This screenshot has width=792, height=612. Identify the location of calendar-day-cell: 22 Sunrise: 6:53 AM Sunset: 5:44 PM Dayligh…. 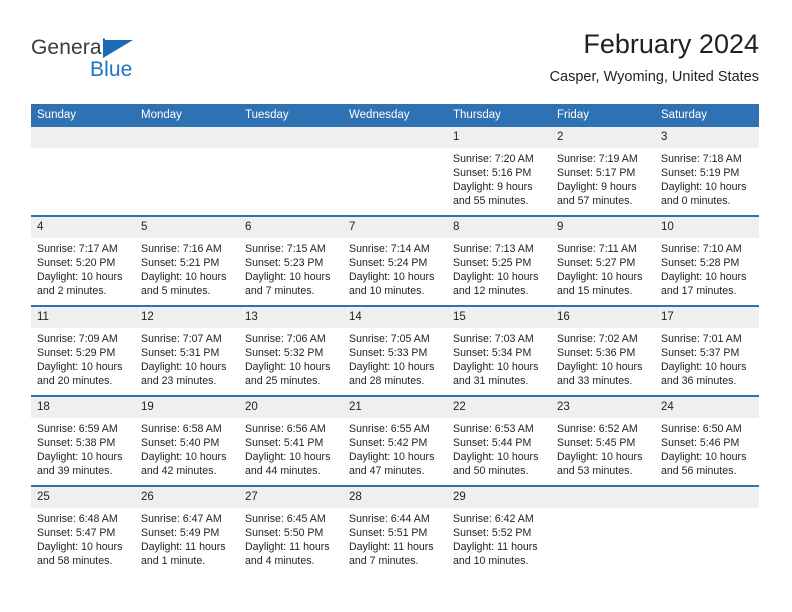
(499, 440).